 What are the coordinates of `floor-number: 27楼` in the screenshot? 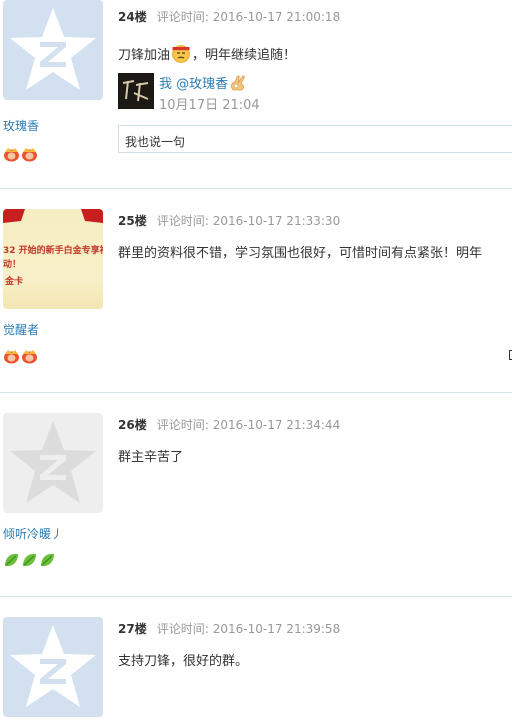 It's located at (132, 629).